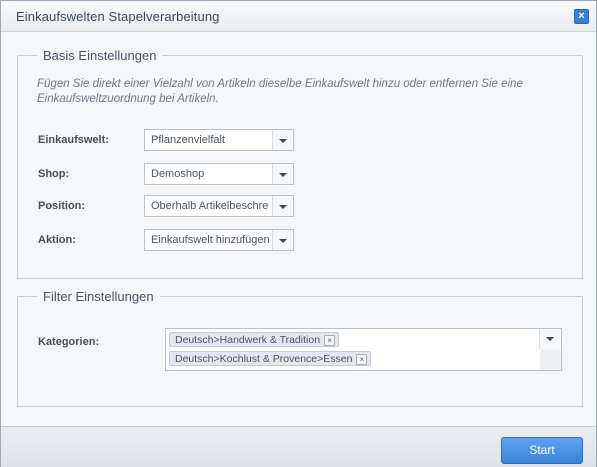  Describe the element at coordinates (219, 174) in the screenshot. I see `shop-select: Demoshop` at that location.